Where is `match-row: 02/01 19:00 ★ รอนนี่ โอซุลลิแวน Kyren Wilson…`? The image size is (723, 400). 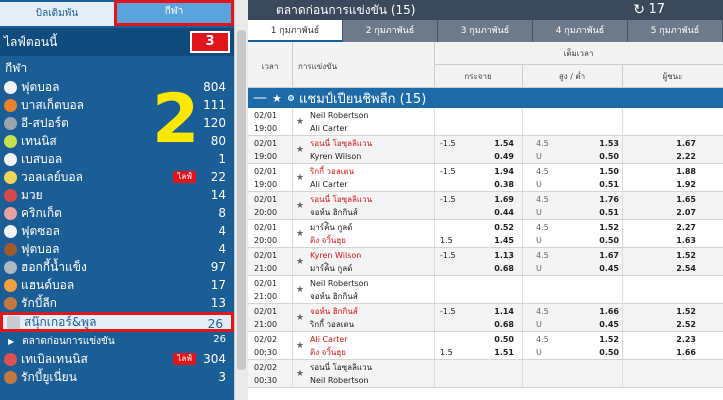 match-row: 02/01 19:00 ★ รอนนี่ โอซุลลิแวน Kyren Wilson… is located at coordinates (485, 150).